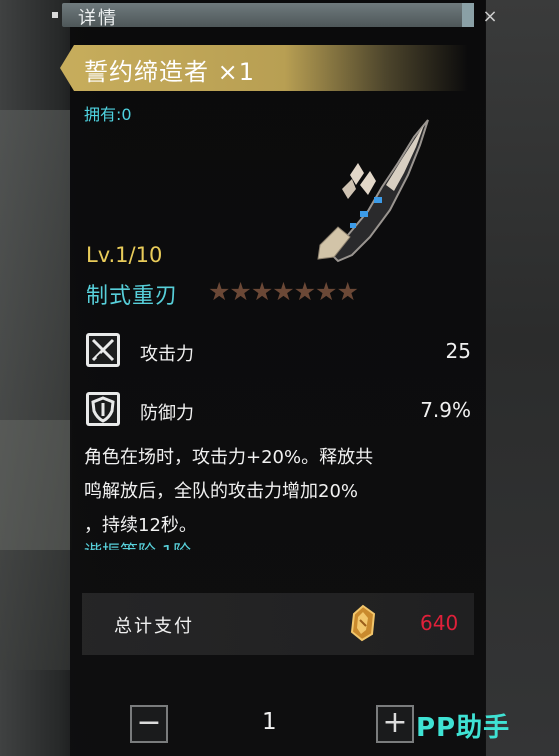 The height and width of the screenshot is (756, 559). Describe the element at coordinates (137, 544) in the screenshot. I see `resonance-tier-label: 谐振等阶 1阶` at that location.